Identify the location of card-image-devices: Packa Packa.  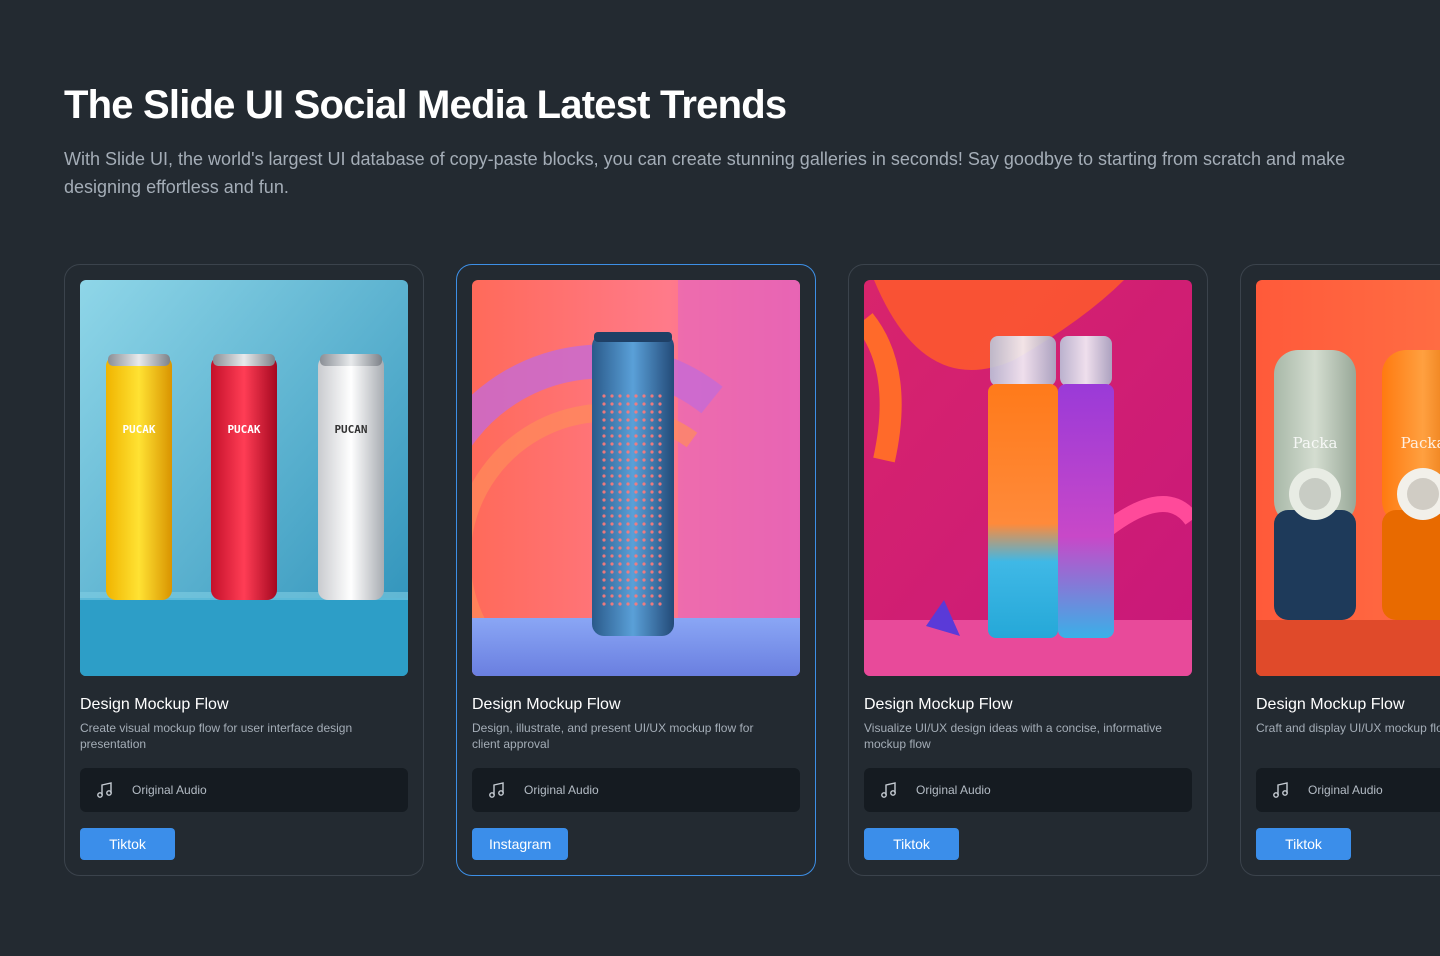
(1348, 478).